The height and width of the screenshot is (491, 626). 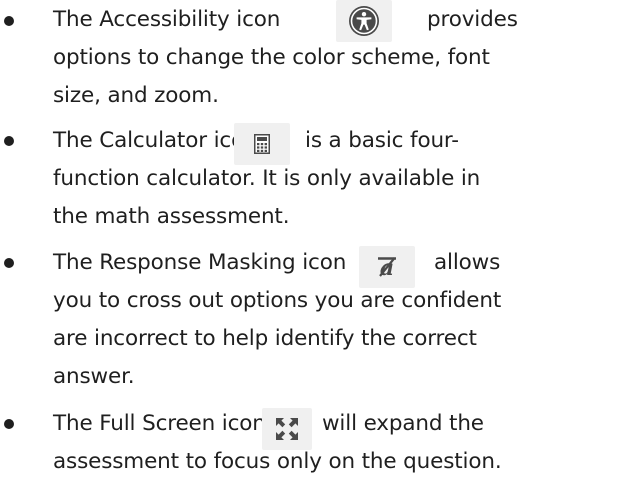 I want to click on calculator-icon-glyph, so click(x=262, y=144).